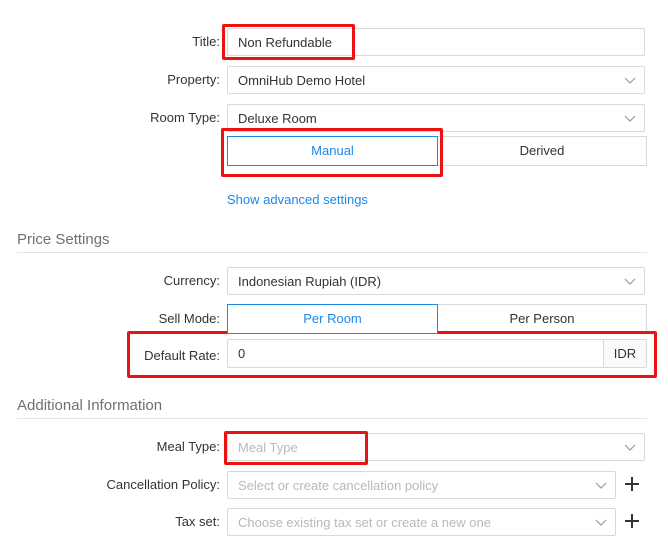 Image resolution: width=668 pixels, height=551 pixels. What do you see at coordinates (332, 319) in the screenshot?
I see `per-room-option: Per Room` at bounding box center [332, 319].